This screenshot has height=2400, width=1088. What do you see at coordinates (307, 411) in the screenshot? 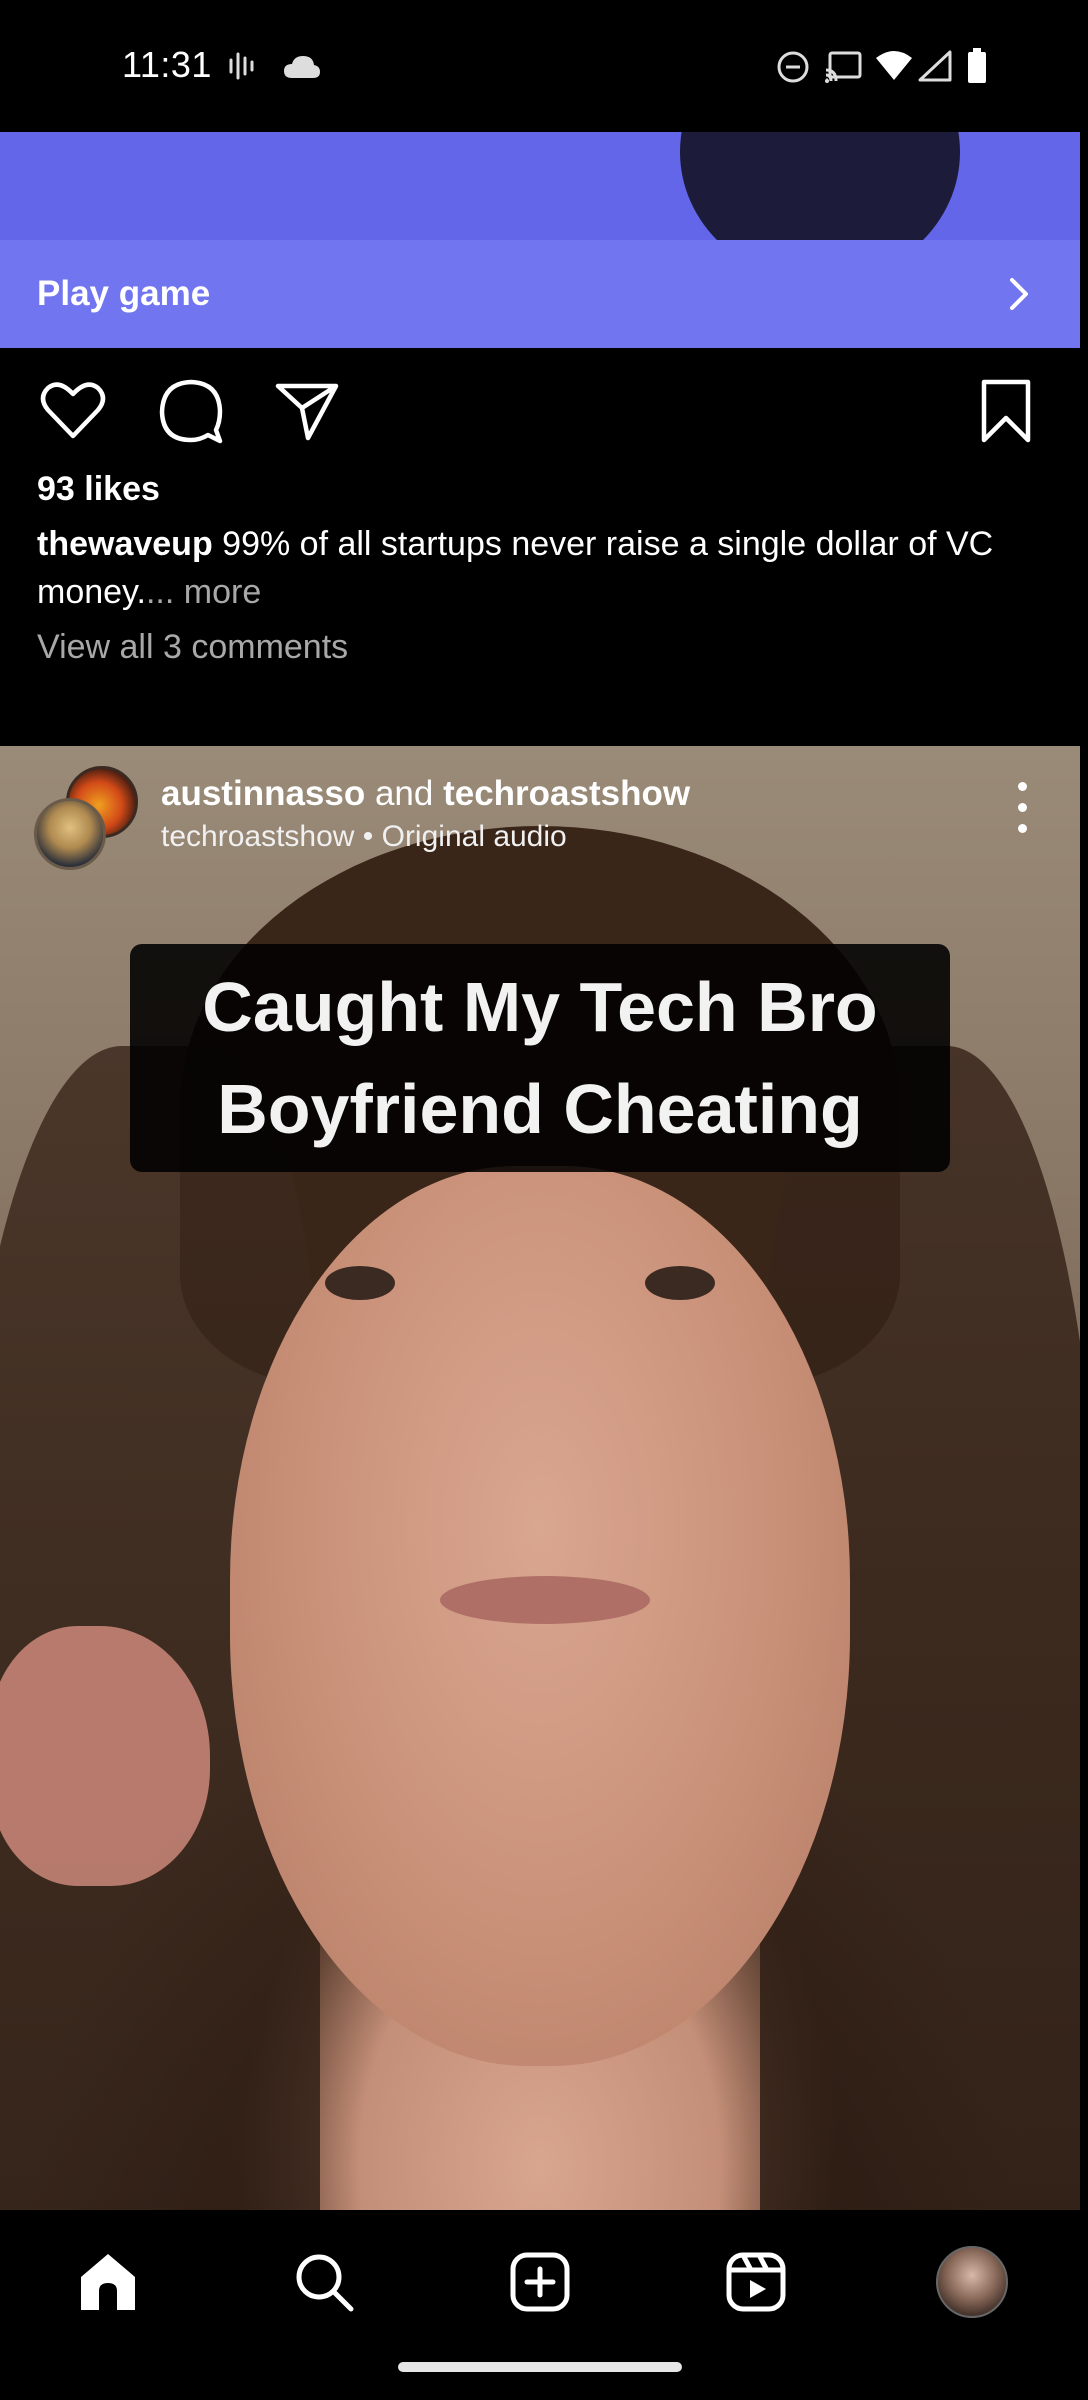
I see `share-send-icon` at bounding box center [307, 411].